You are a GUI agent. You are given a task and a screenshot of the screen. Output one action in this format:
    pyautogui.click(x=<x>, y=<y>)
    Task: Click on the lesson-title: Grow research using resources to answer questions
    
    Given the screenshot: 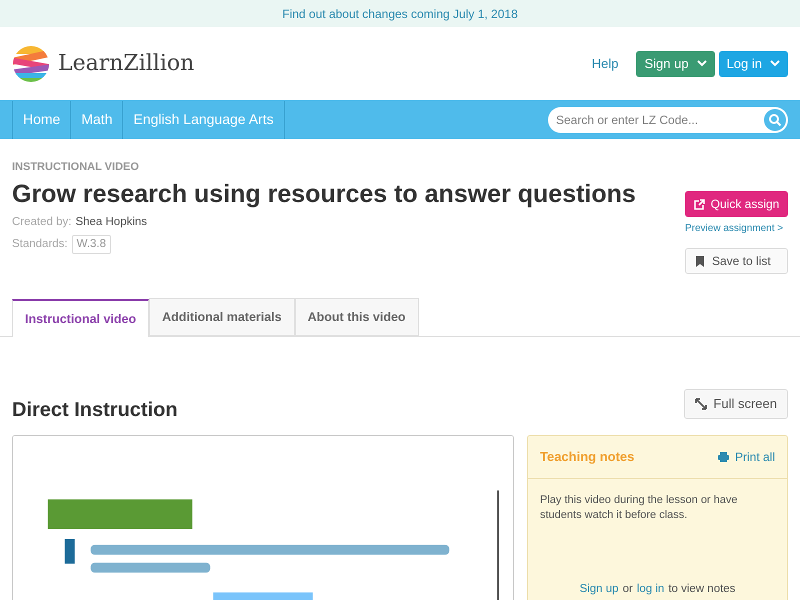 What is the action you would take?
    pyautogui.click(x=324, y=194)
    